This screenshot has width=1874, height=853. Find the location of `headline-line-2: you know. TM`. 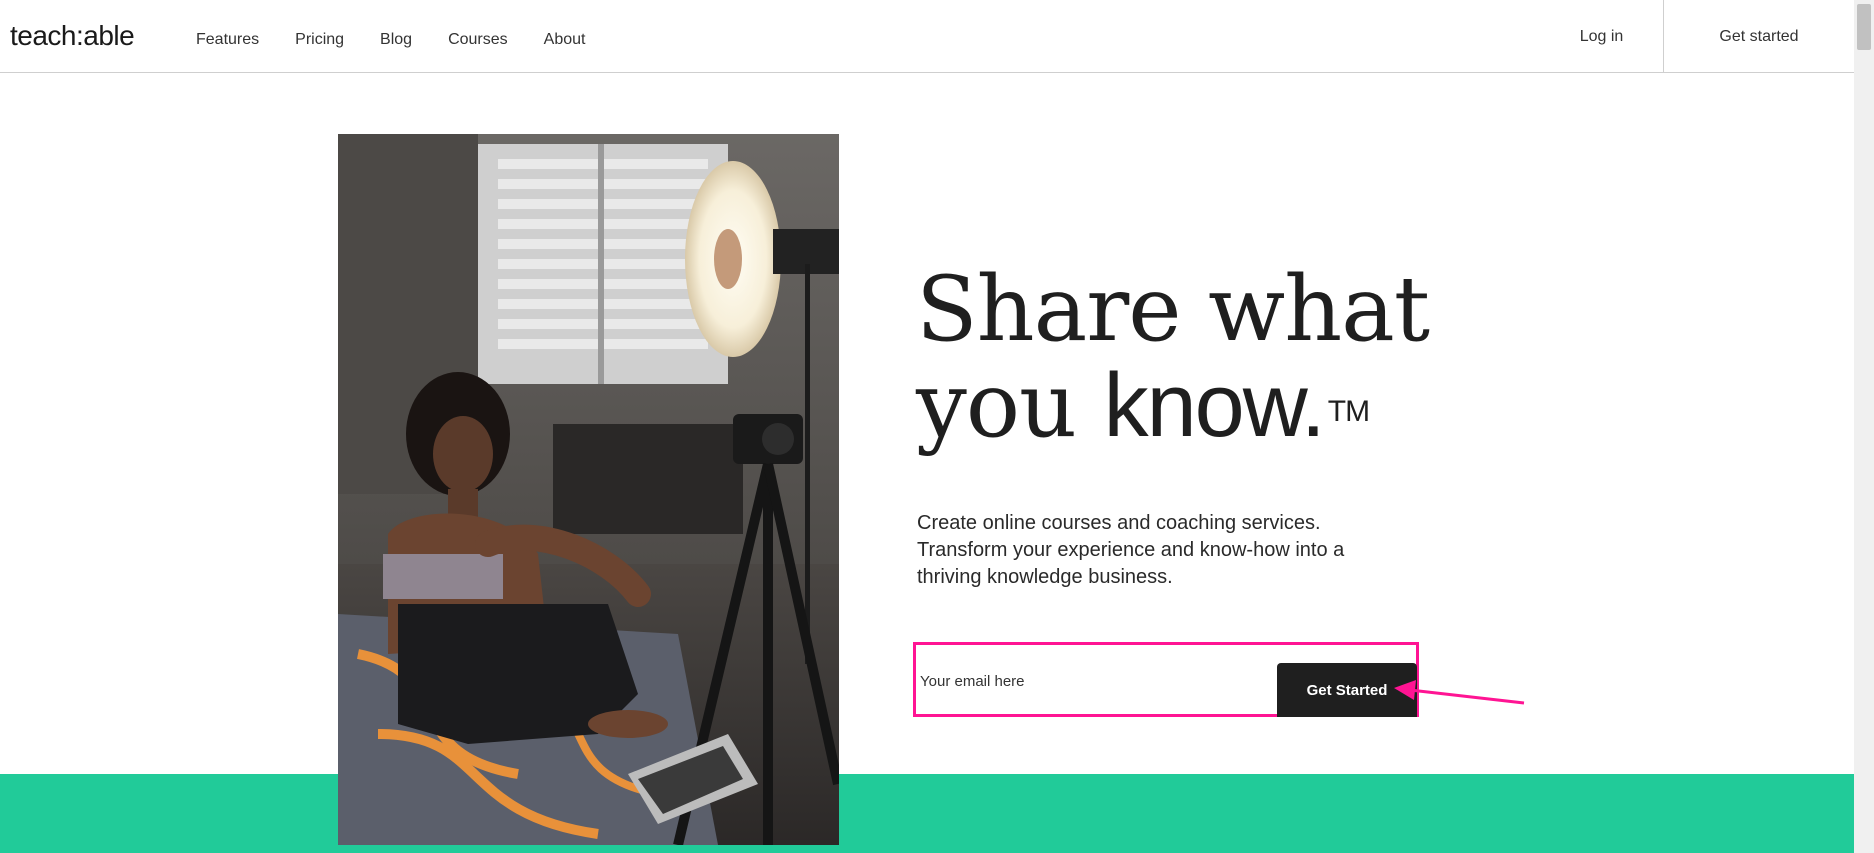

headline-line-2: you know. TM is located at coordinates (1196, 406).